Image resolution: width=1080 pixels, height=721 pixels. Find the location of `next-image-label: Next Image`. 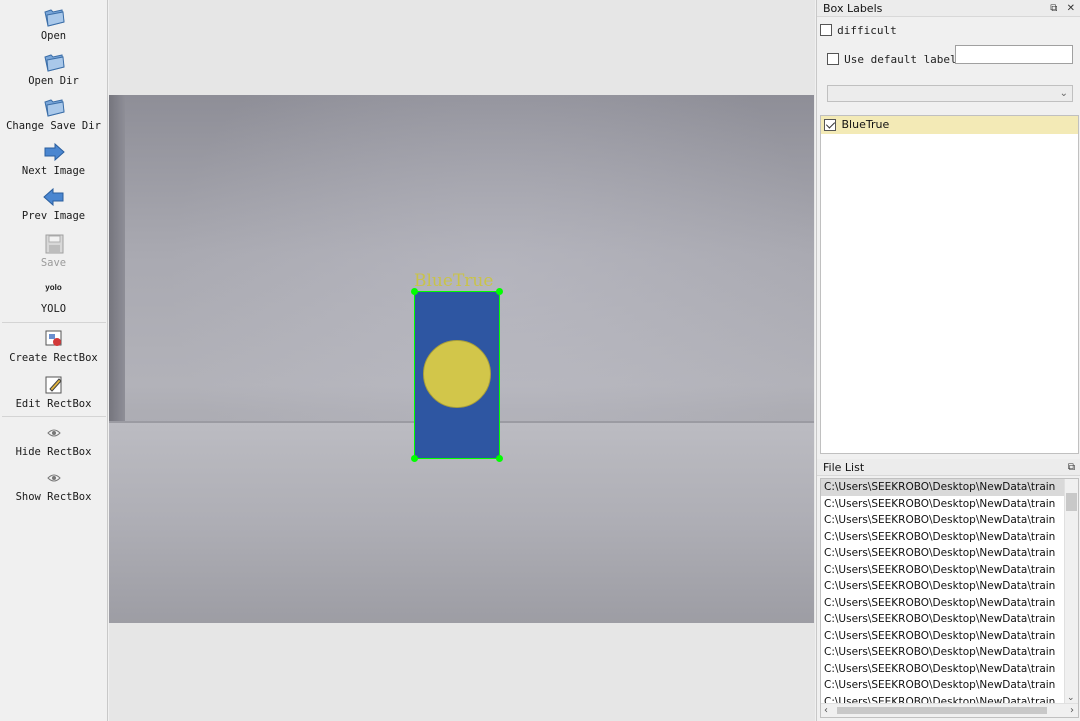

next-image-label: Next Image is located at coordinates (53, 171).